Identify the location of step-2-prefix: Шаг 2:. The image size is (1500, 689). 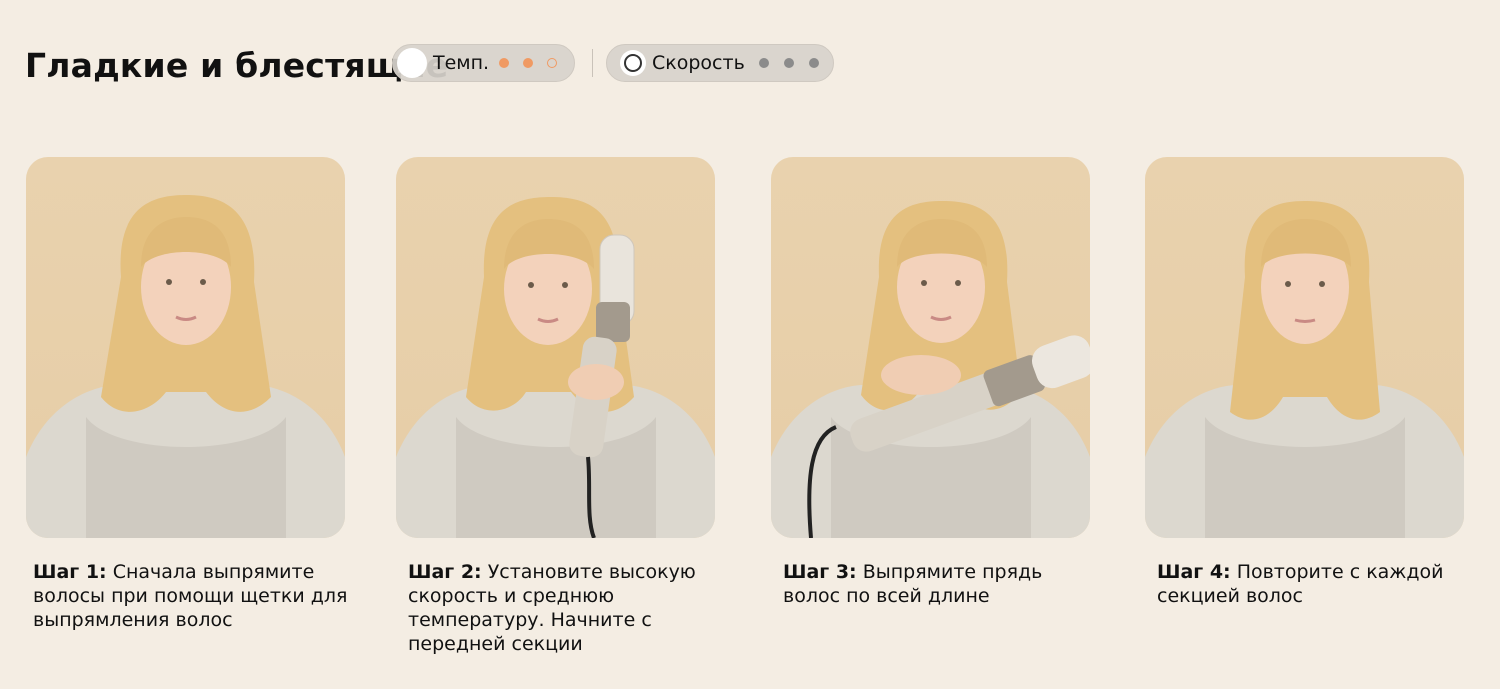
(445, 572).